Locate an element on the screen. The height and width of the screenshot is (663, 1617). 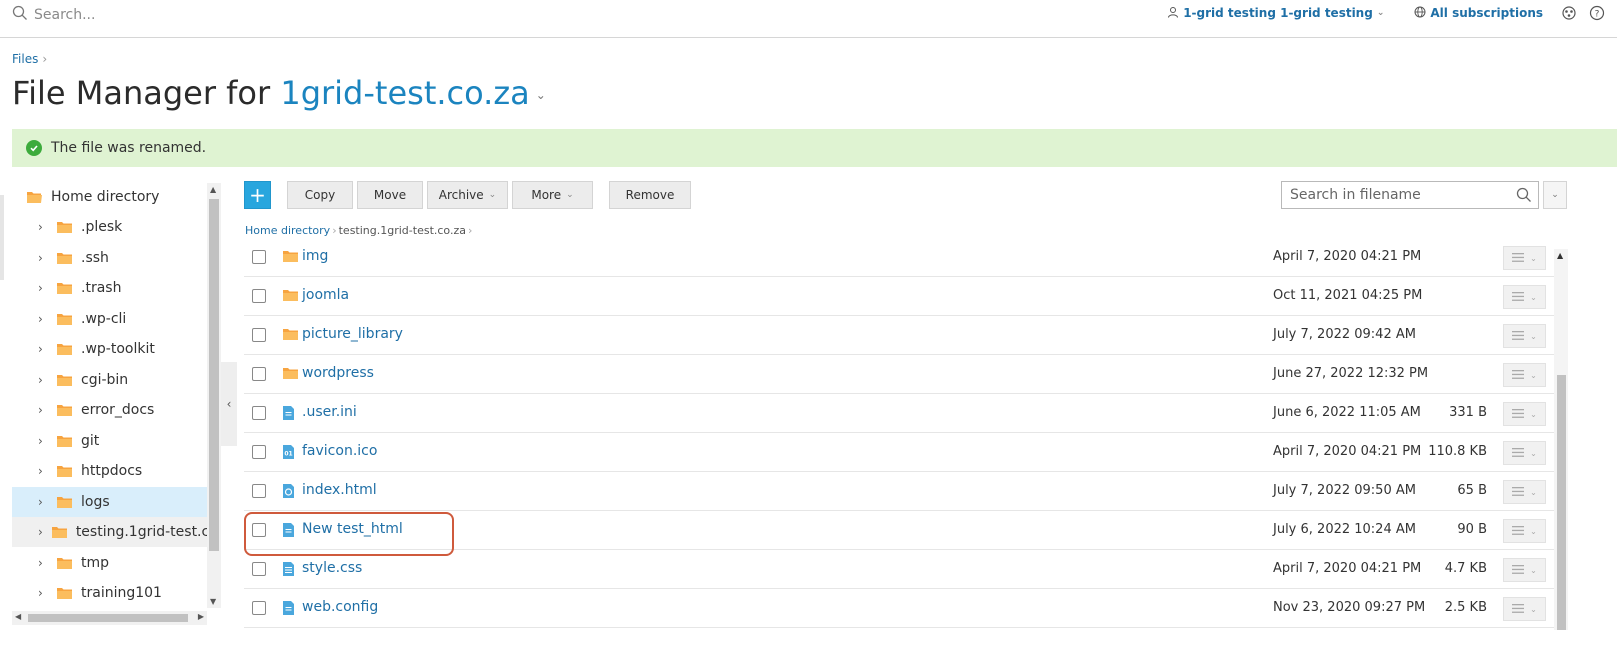
tree-item-testing: › testing.1grid-test.co.za is located at coordinates (109, 532).